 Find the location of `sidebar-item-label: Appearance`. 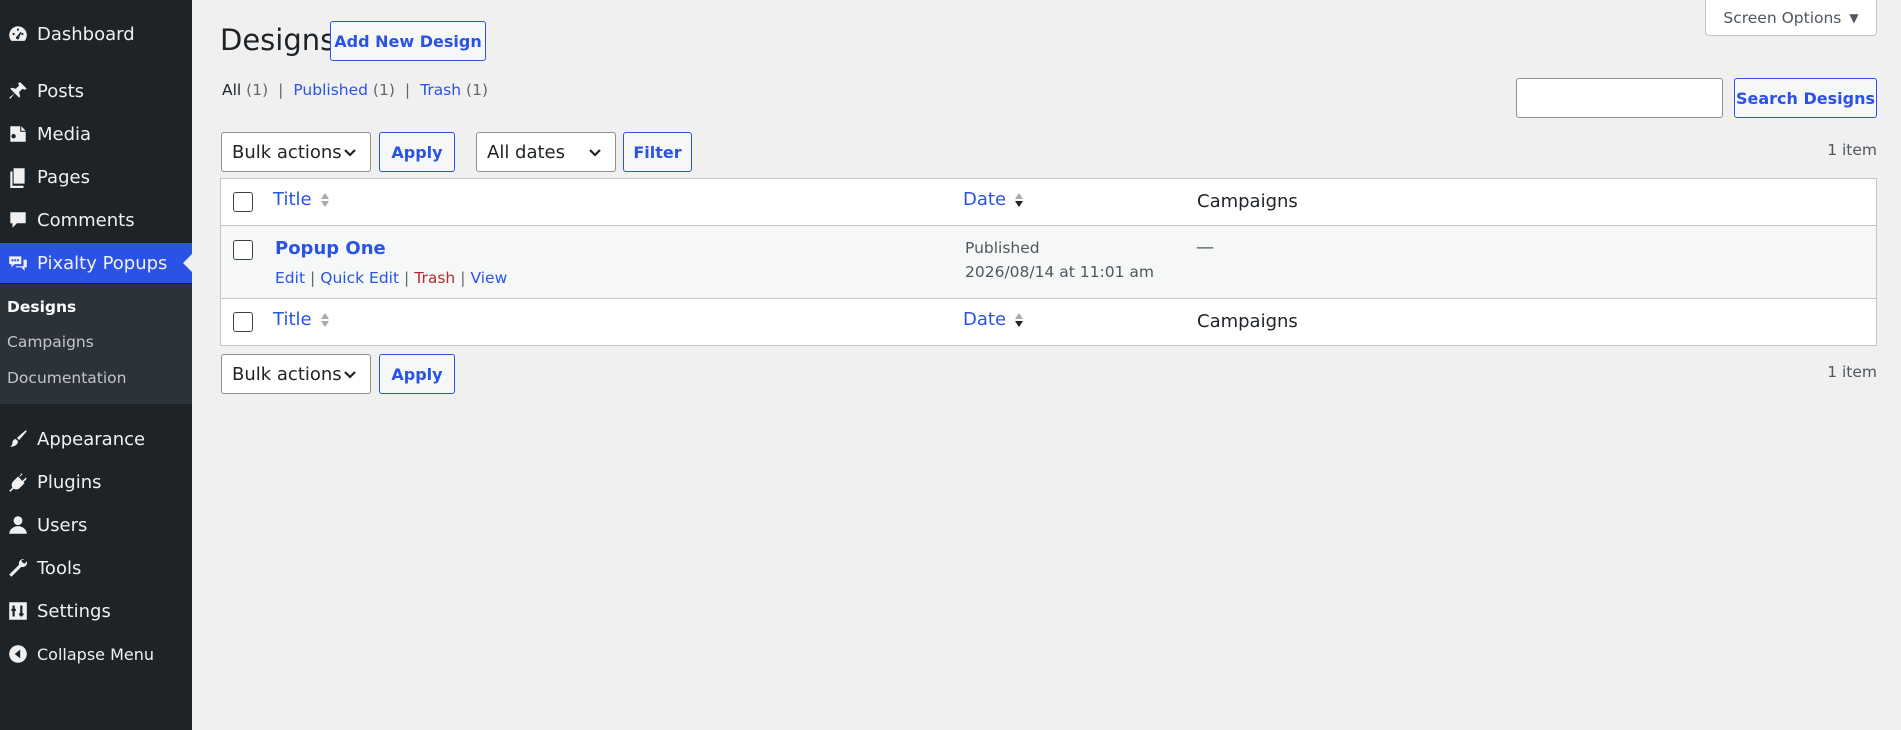

sidebar-item-label: Appearance is located at coordinates (91, 439).